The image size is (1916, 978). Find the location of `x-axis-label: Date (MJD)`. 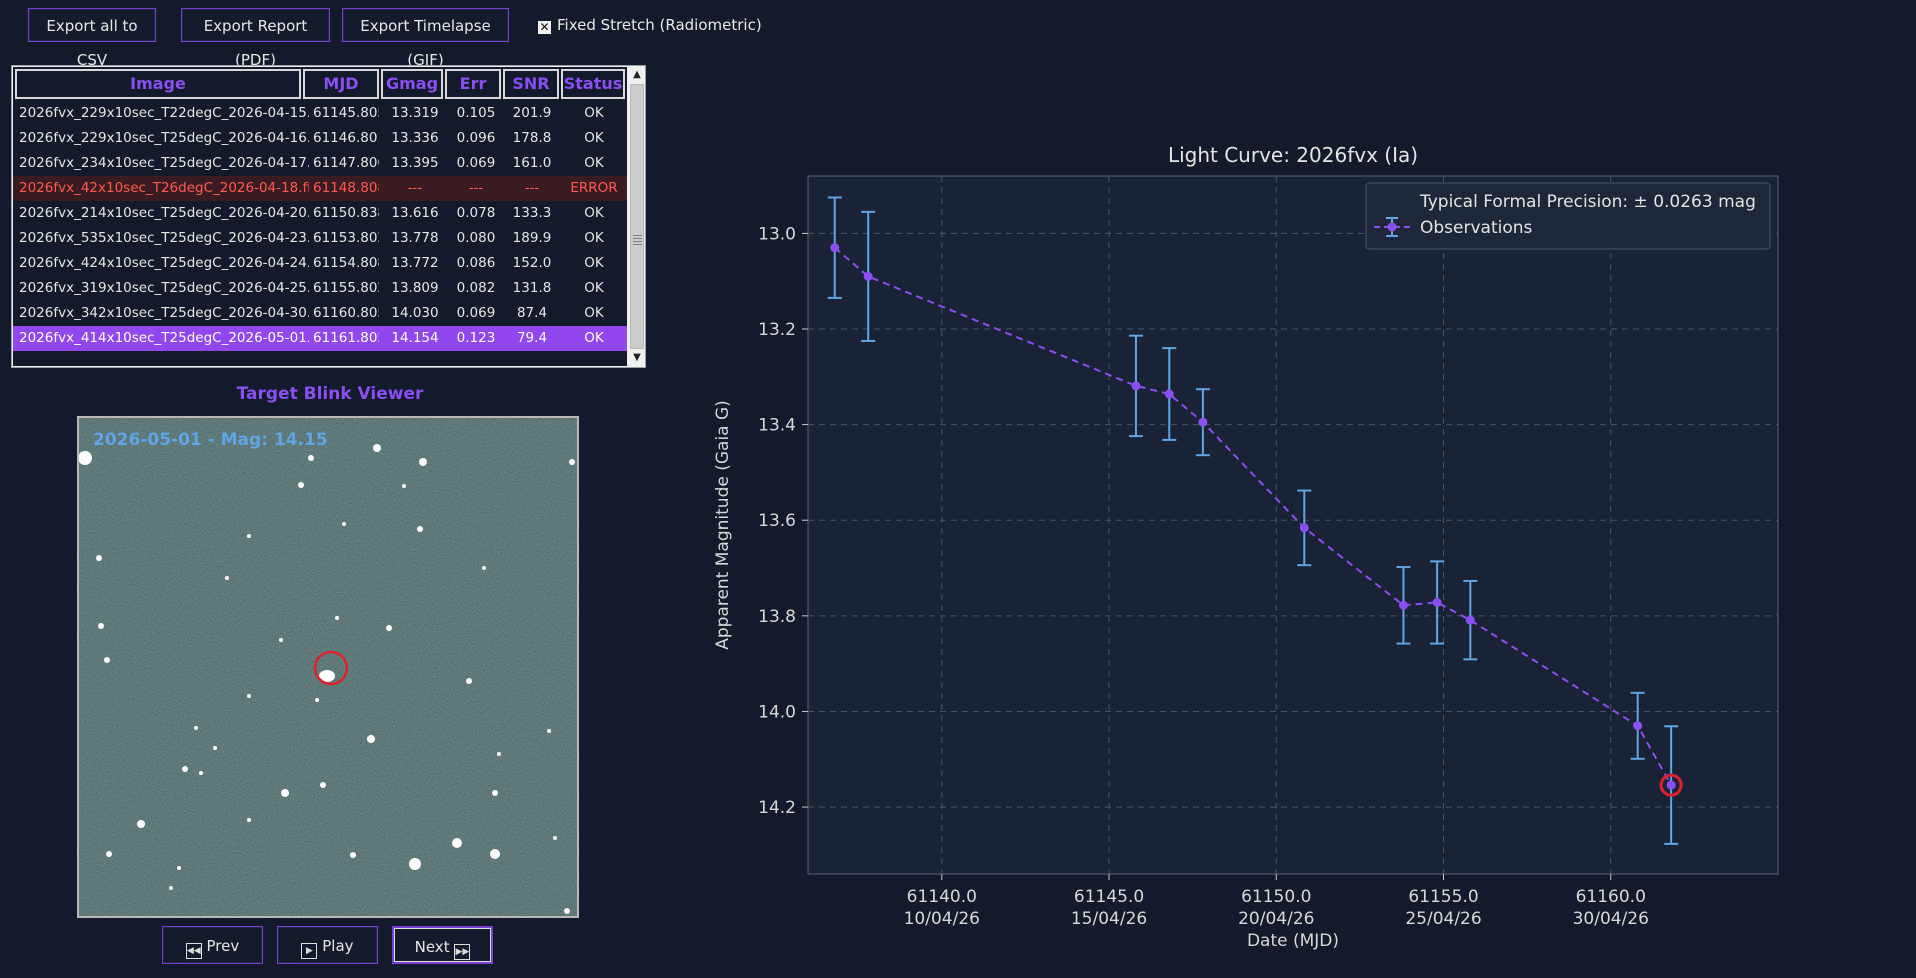

x-axis-label: Date (MJD) is located at coordinates (1293, 941).